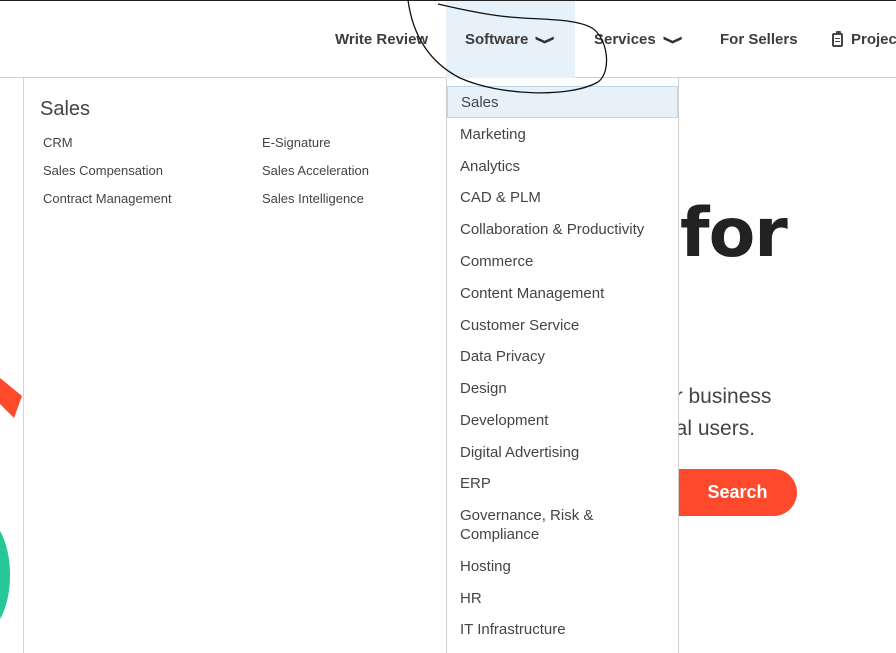 This screenshot has width=896, height=653. Describe the element at coordinates (23, 365) in the screenshot. I see `mega-menu-divider` at that location.